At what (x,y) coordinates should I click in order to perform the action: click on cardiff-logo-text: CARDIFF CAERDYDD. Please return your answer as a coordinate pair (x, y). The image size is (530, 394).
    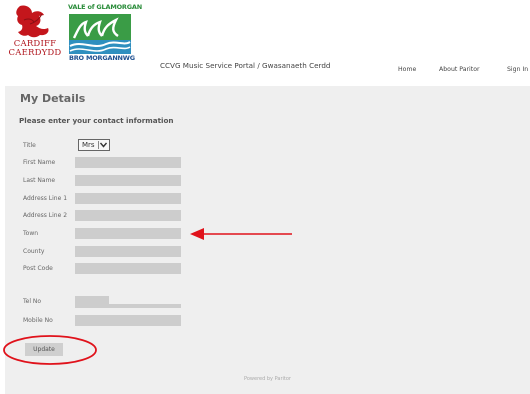
    Looking at the image, I should click on (35, 49).